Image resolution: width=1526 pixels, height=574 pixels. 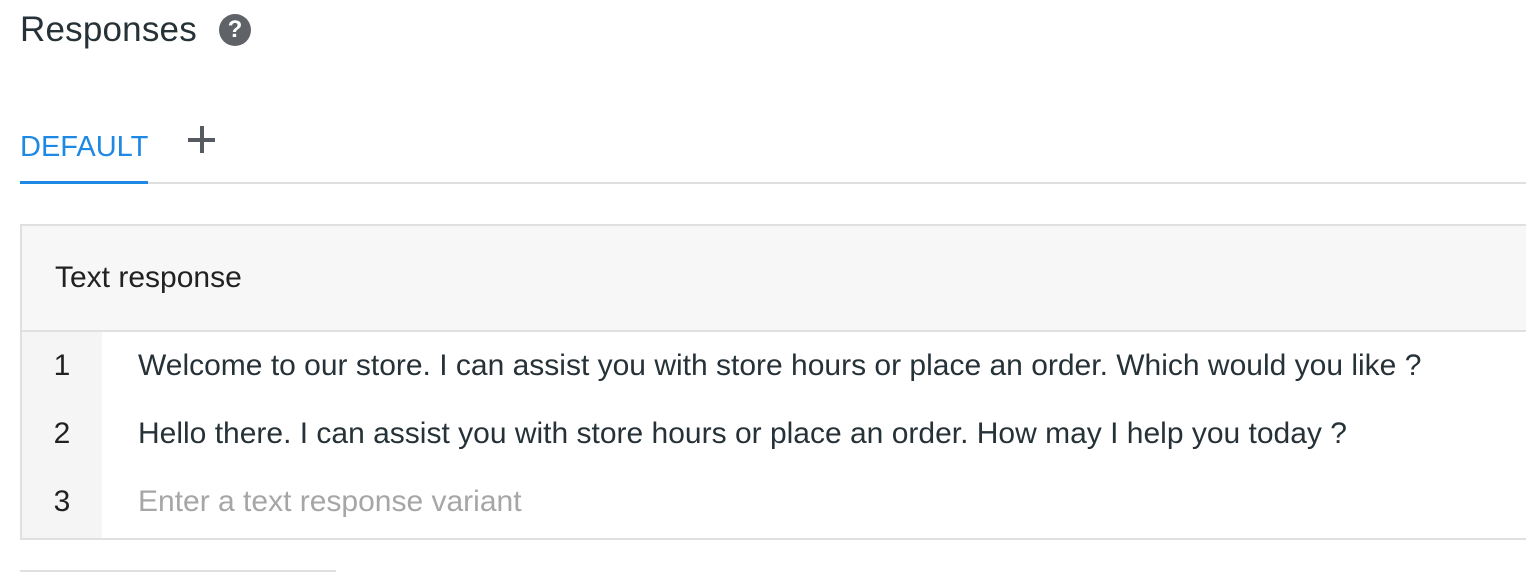 What do you see at coordinates (62, 433) in the screenshot?
I see `row-number: 2` at bounding box center [62, 433].